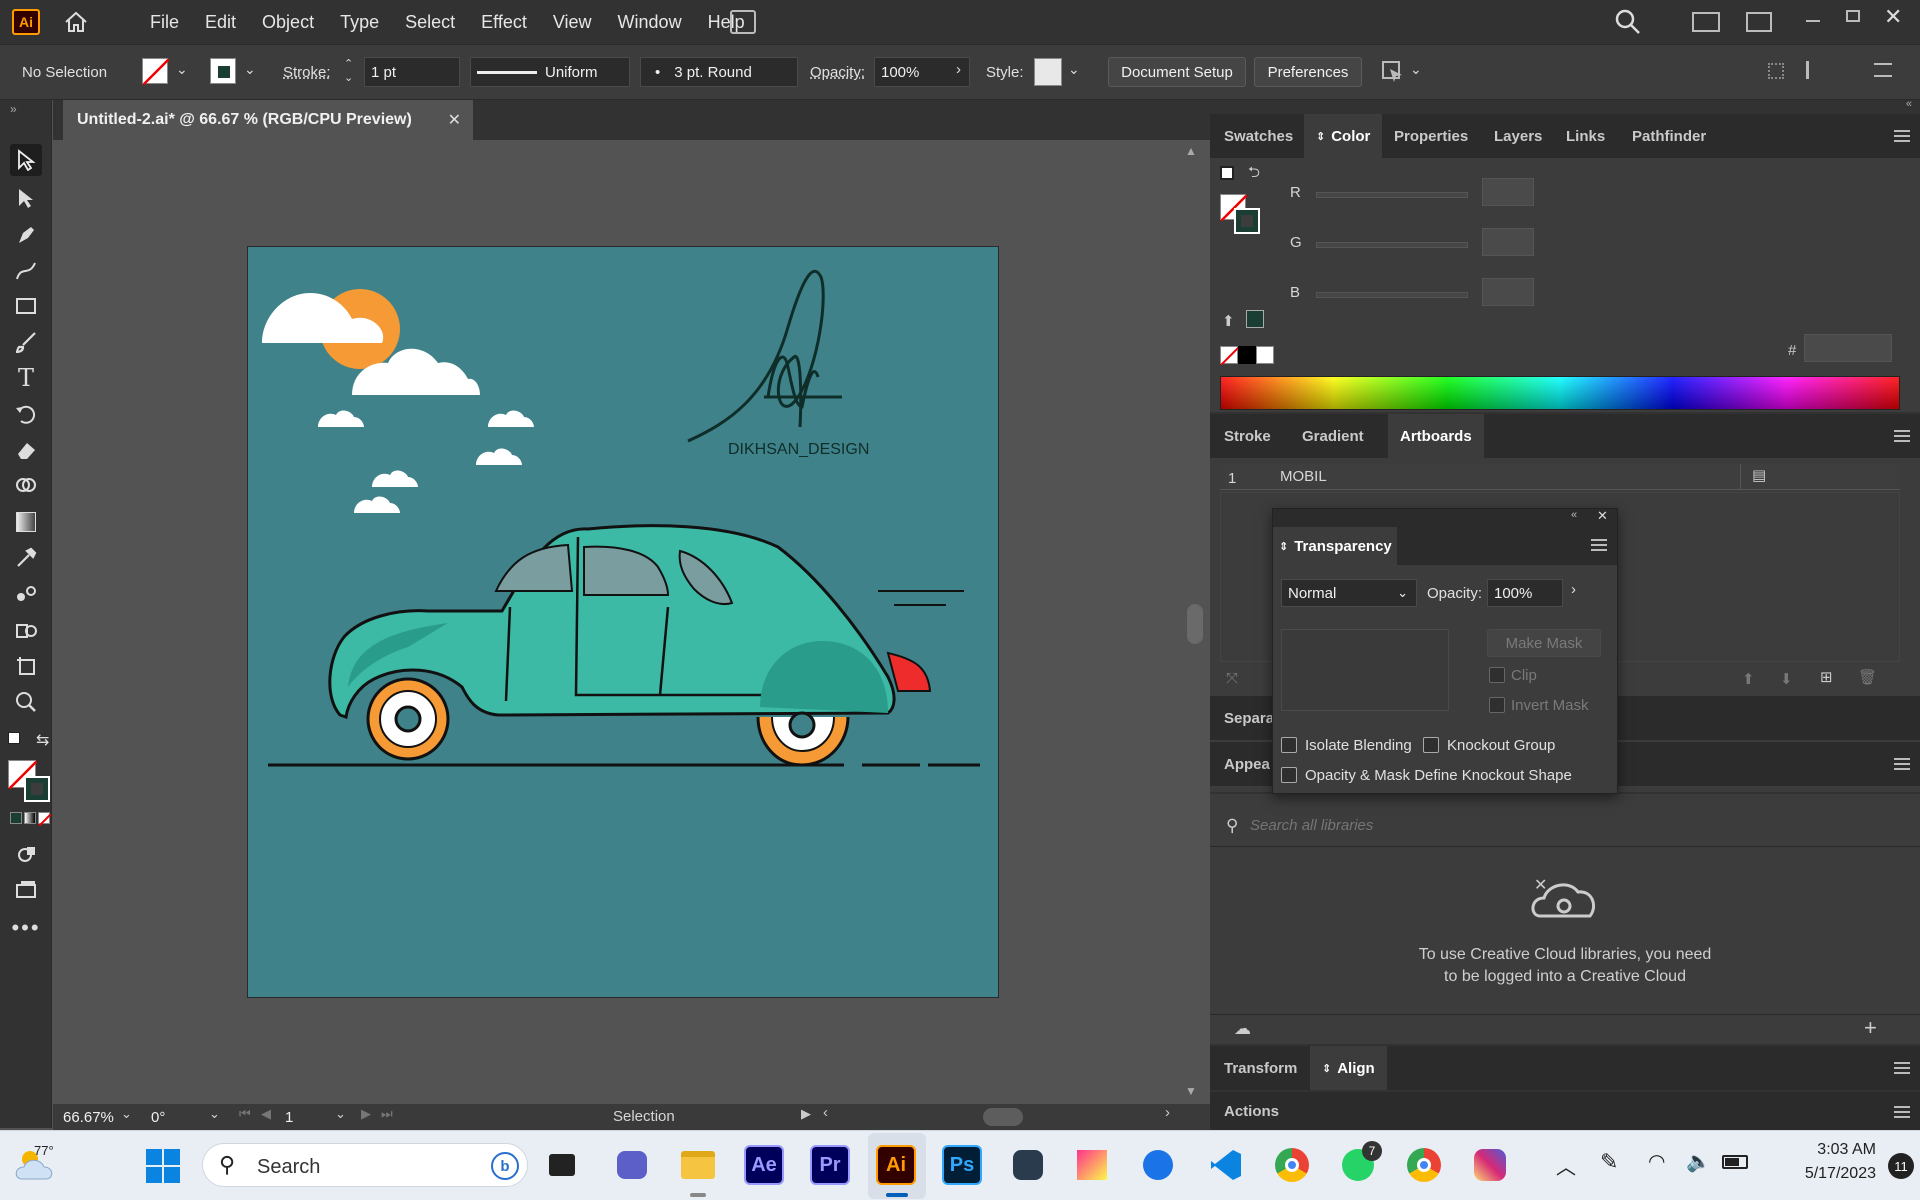 This screenshot has height=1200, width=1920. Describe the element at coordinates (42, 740) in the screenshot. I see `swap-fill-stroke-icon: ⇆` at that location.